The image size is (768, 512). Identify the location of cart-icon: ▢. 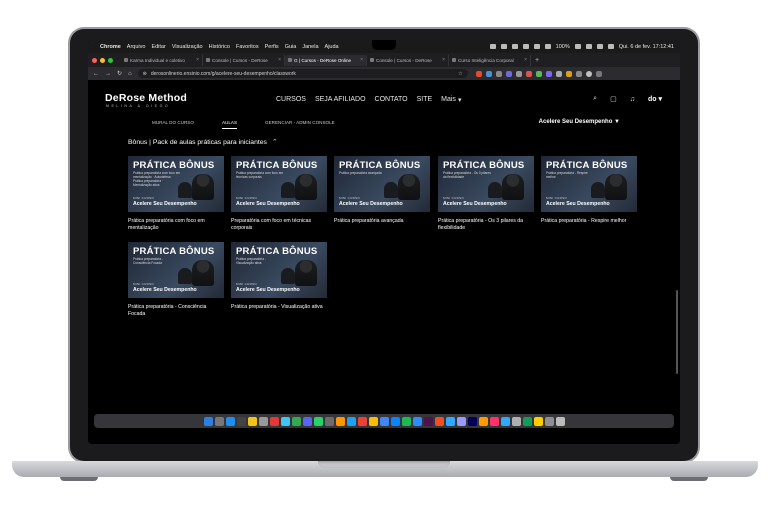
(613, 99).